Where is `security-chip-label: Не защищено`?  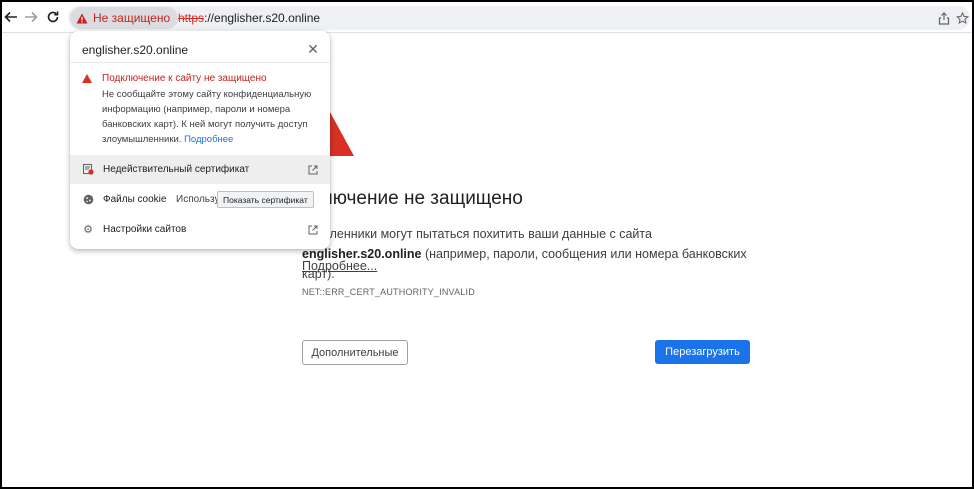
security-chip-label: Не защищено is located at coordinates (132, 18).